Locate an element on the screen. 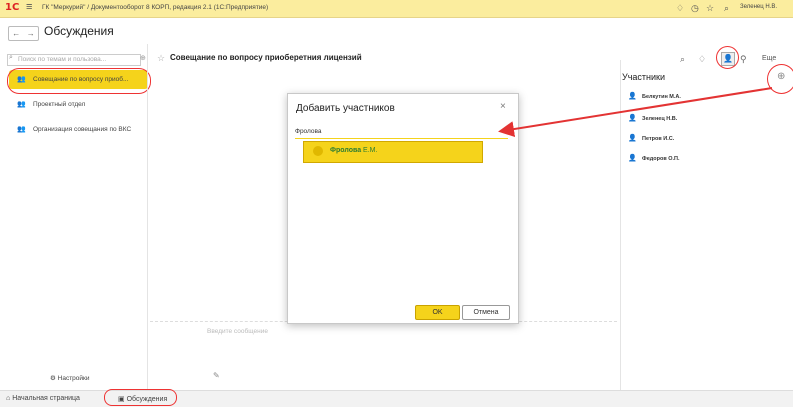 The height and width of the screenshot is (407, 793). annotation-arrow is located at coordinates (635, 112).